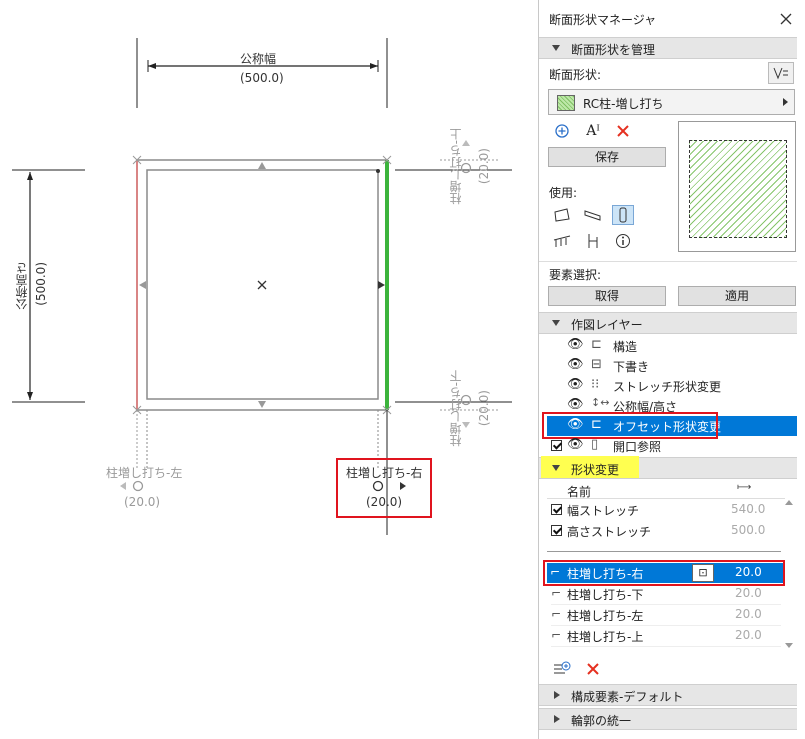 The height and width of the screenshot is (739, 805). I want to click on scrollbar, so click(789, 575).